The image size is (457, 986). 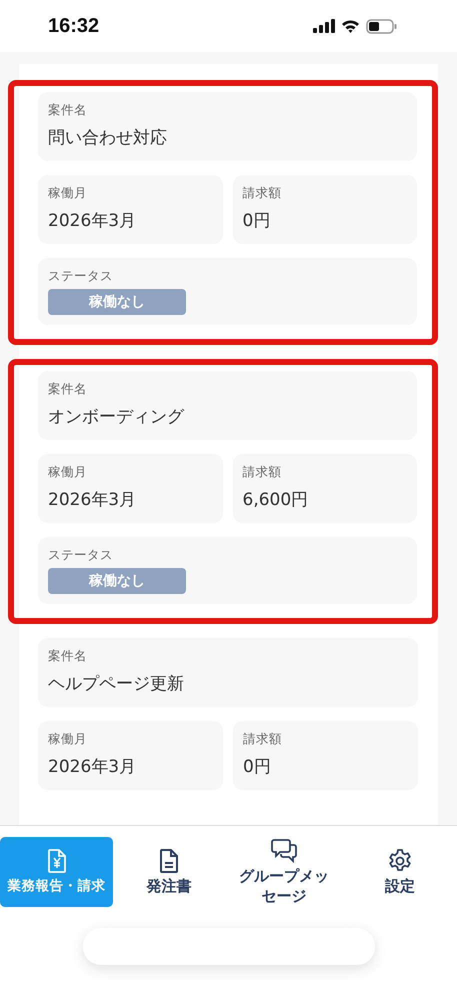 I want to click on clock-time: 16:32, so click(x=74, y=26).